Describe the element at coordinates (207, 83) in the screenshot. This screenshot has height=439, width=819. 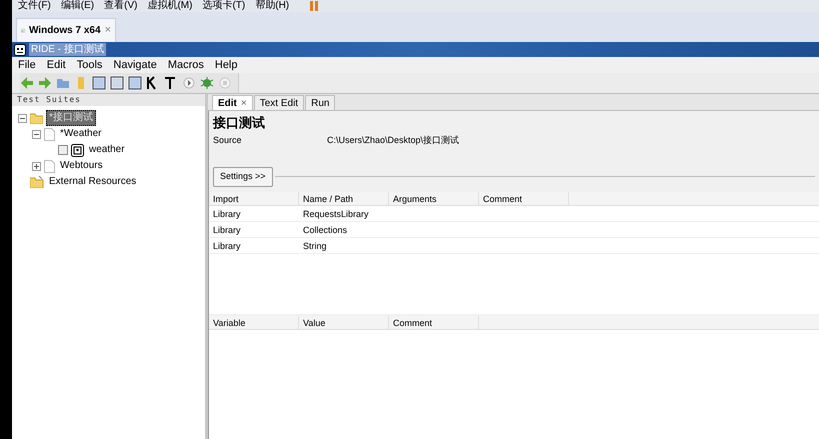
I see `bug-icon` at that location.